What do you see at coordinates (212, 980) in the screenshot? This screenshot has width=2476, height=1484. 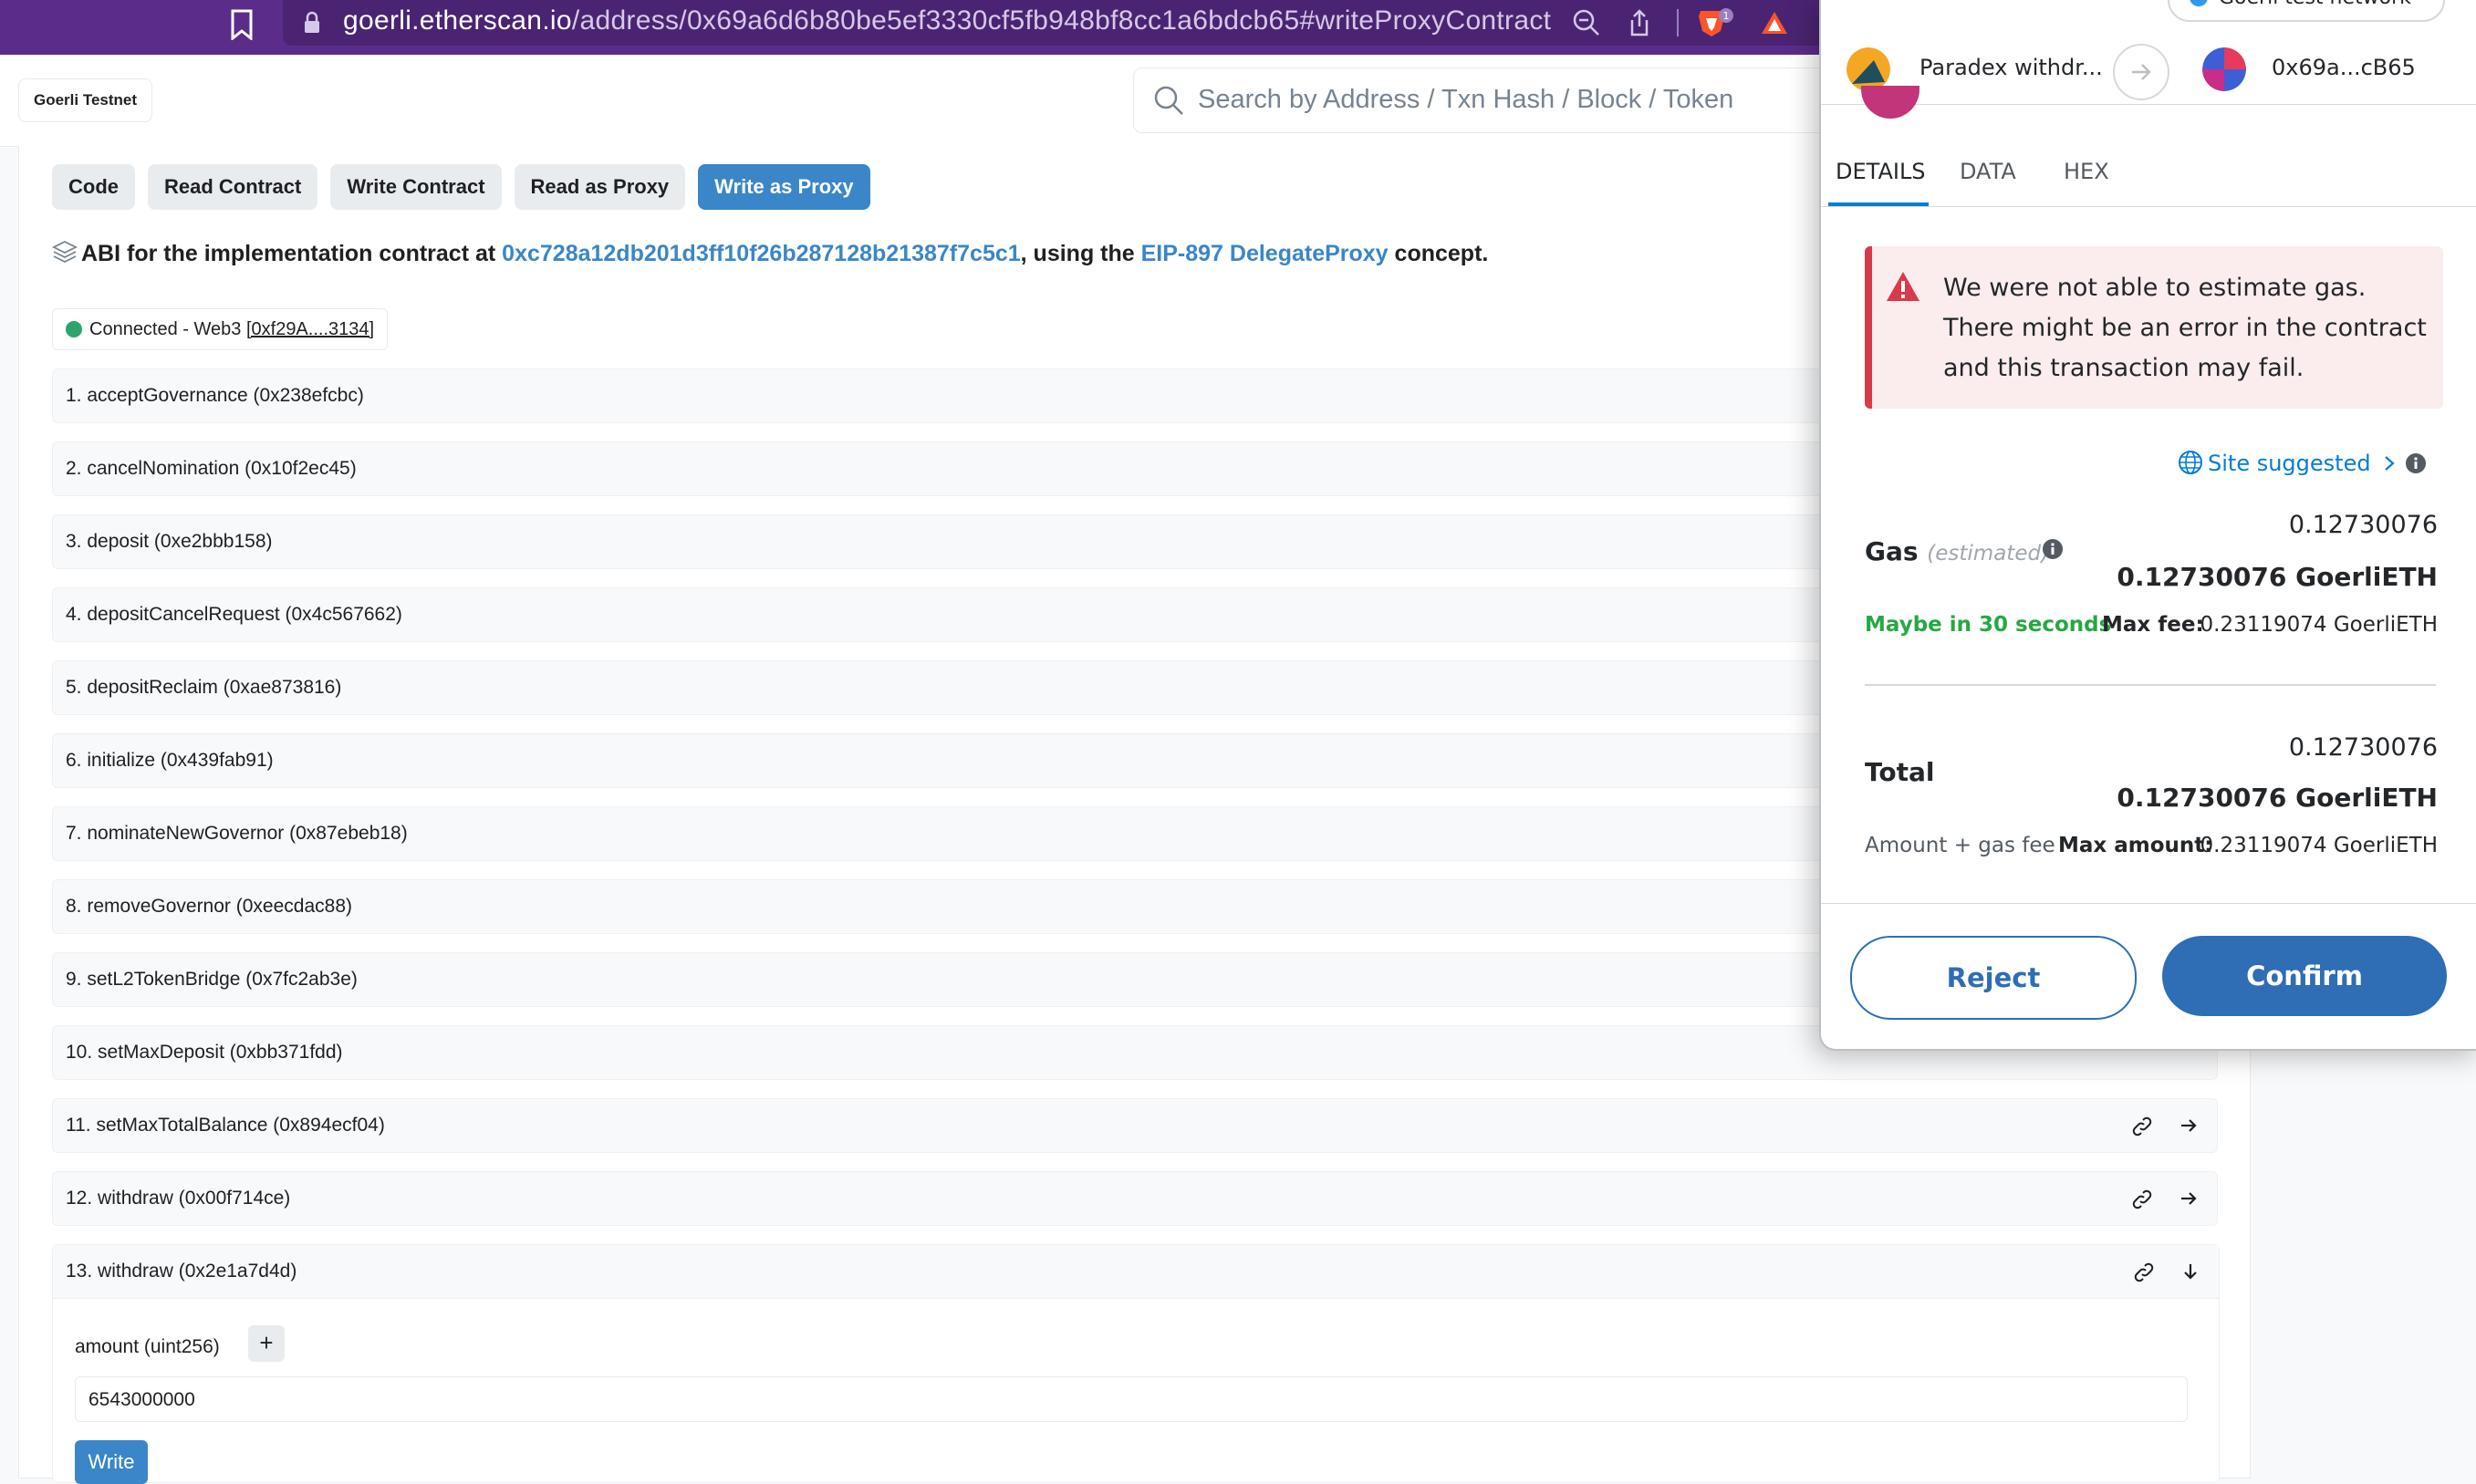 I see `function-label: 9. setL2TokenBridge (0x7fc2ab3e)` at bounding box center [212, 980].